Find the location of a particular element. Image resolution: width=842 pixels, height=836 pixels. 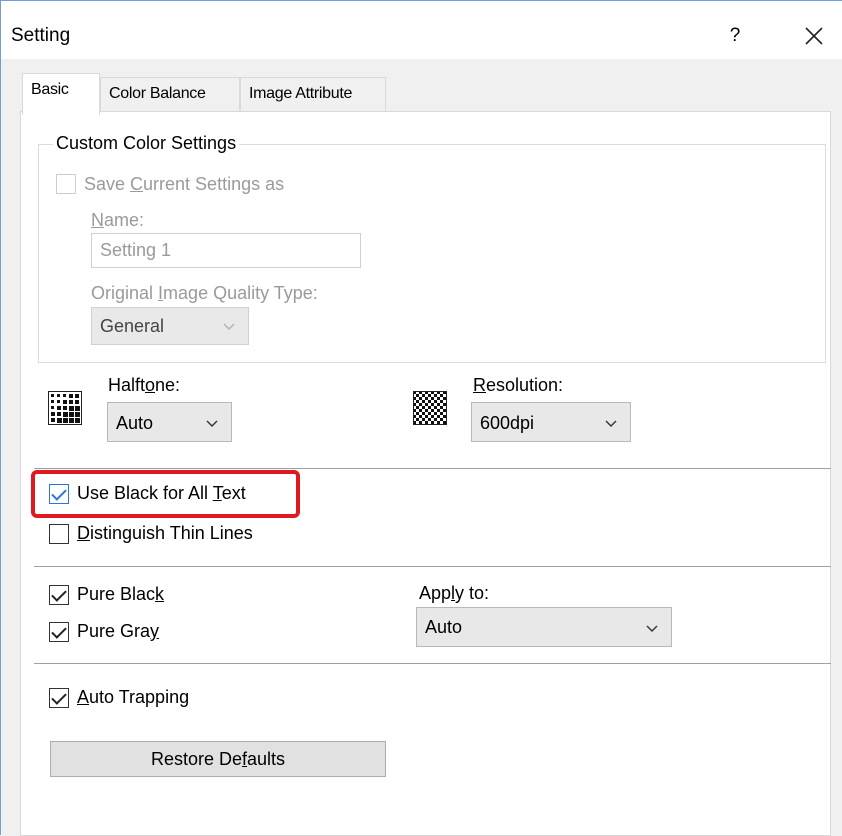

halftone-pattern-icon is located at coordinates (65, 408).